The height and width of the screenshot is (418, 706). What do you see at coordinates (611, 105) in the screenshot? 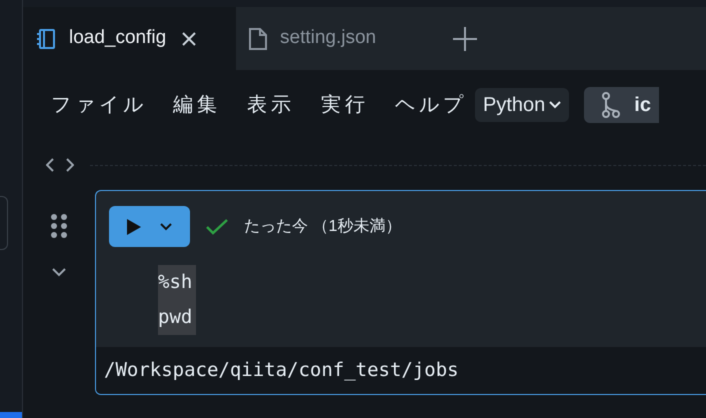
I see `branch-icon` at bounding box center [611, 105].